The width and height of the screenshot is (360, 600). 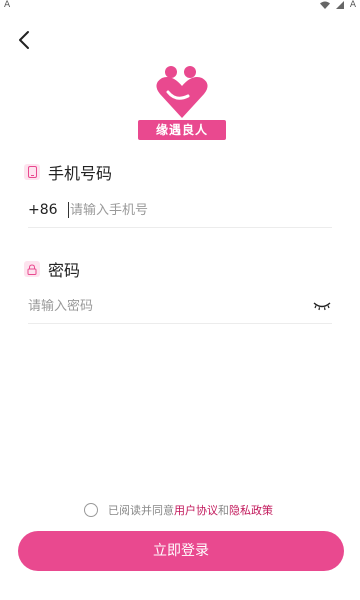 I want to click on password-visibility-toggle, so click(x=322, y=306).